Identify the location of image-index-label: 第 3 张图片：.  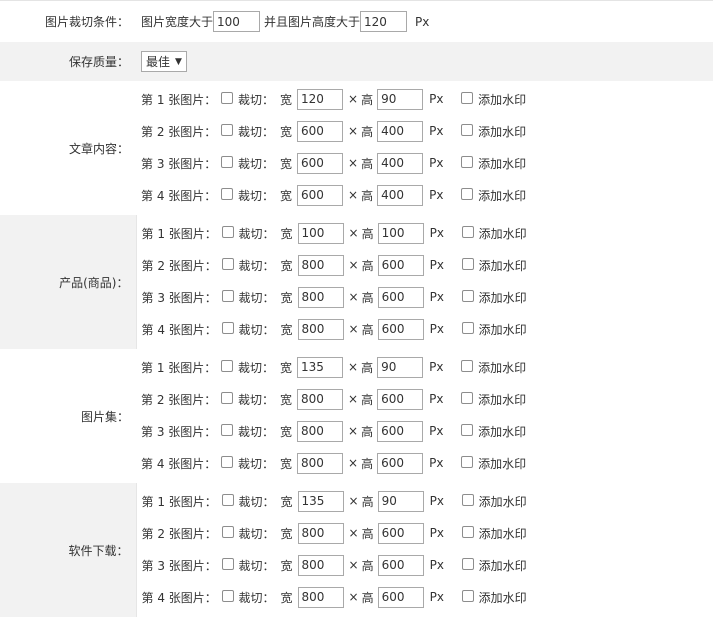
(179, 297).